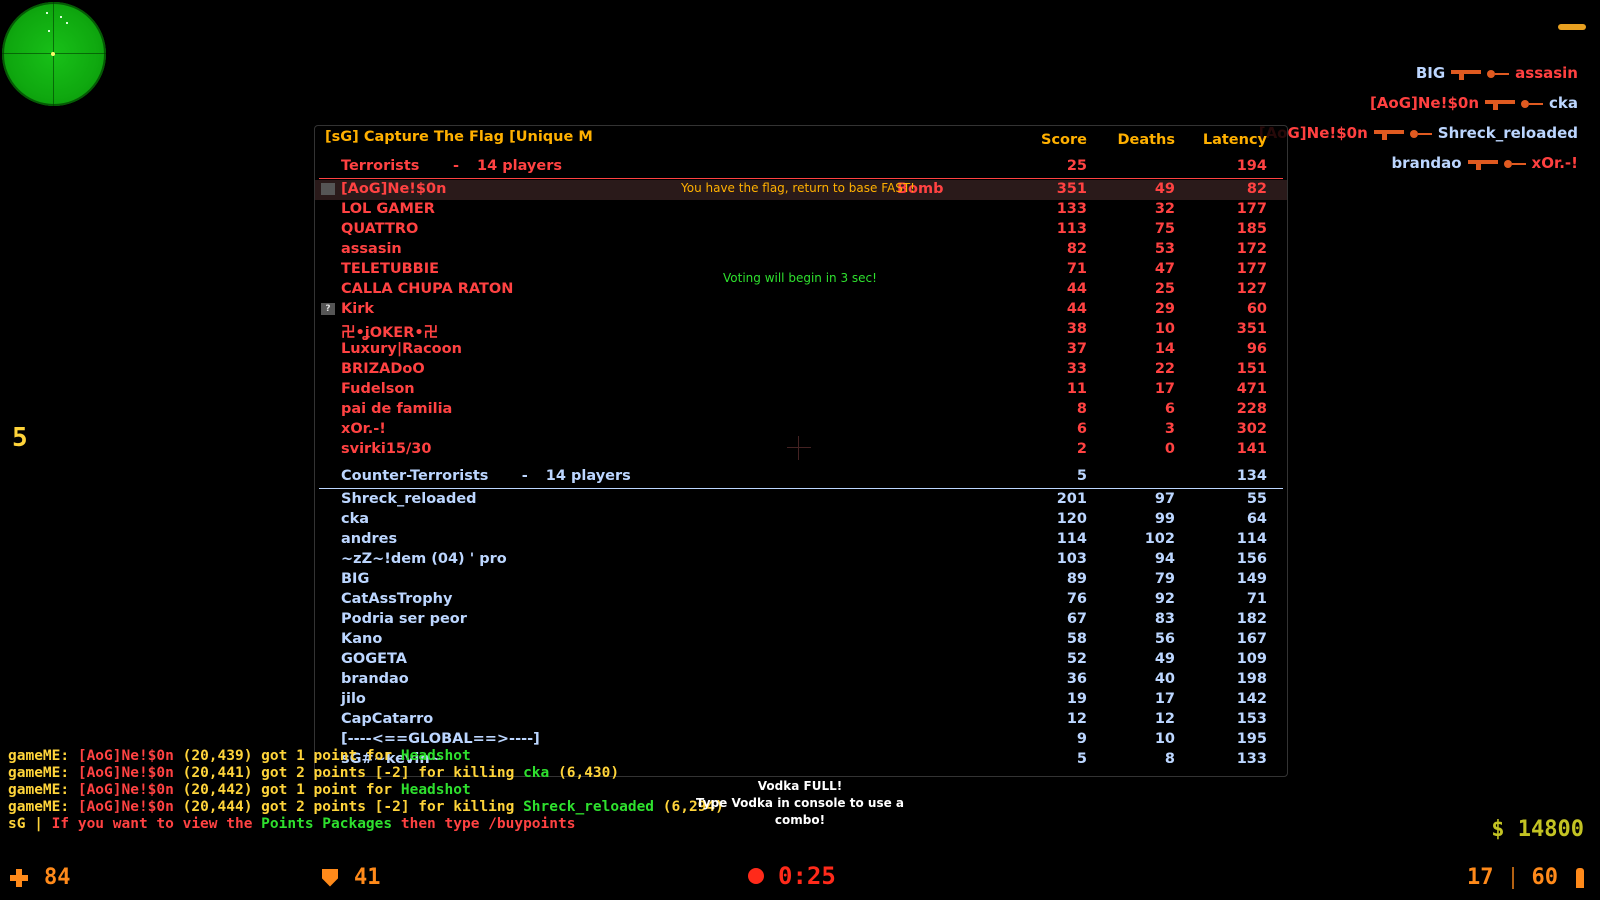 Image resolution: width=1600 pixels, height=900 pixels. Describe the element at coordinates (435, 790) in the screenshot. I see `chat-segment: Headshot` at that location.